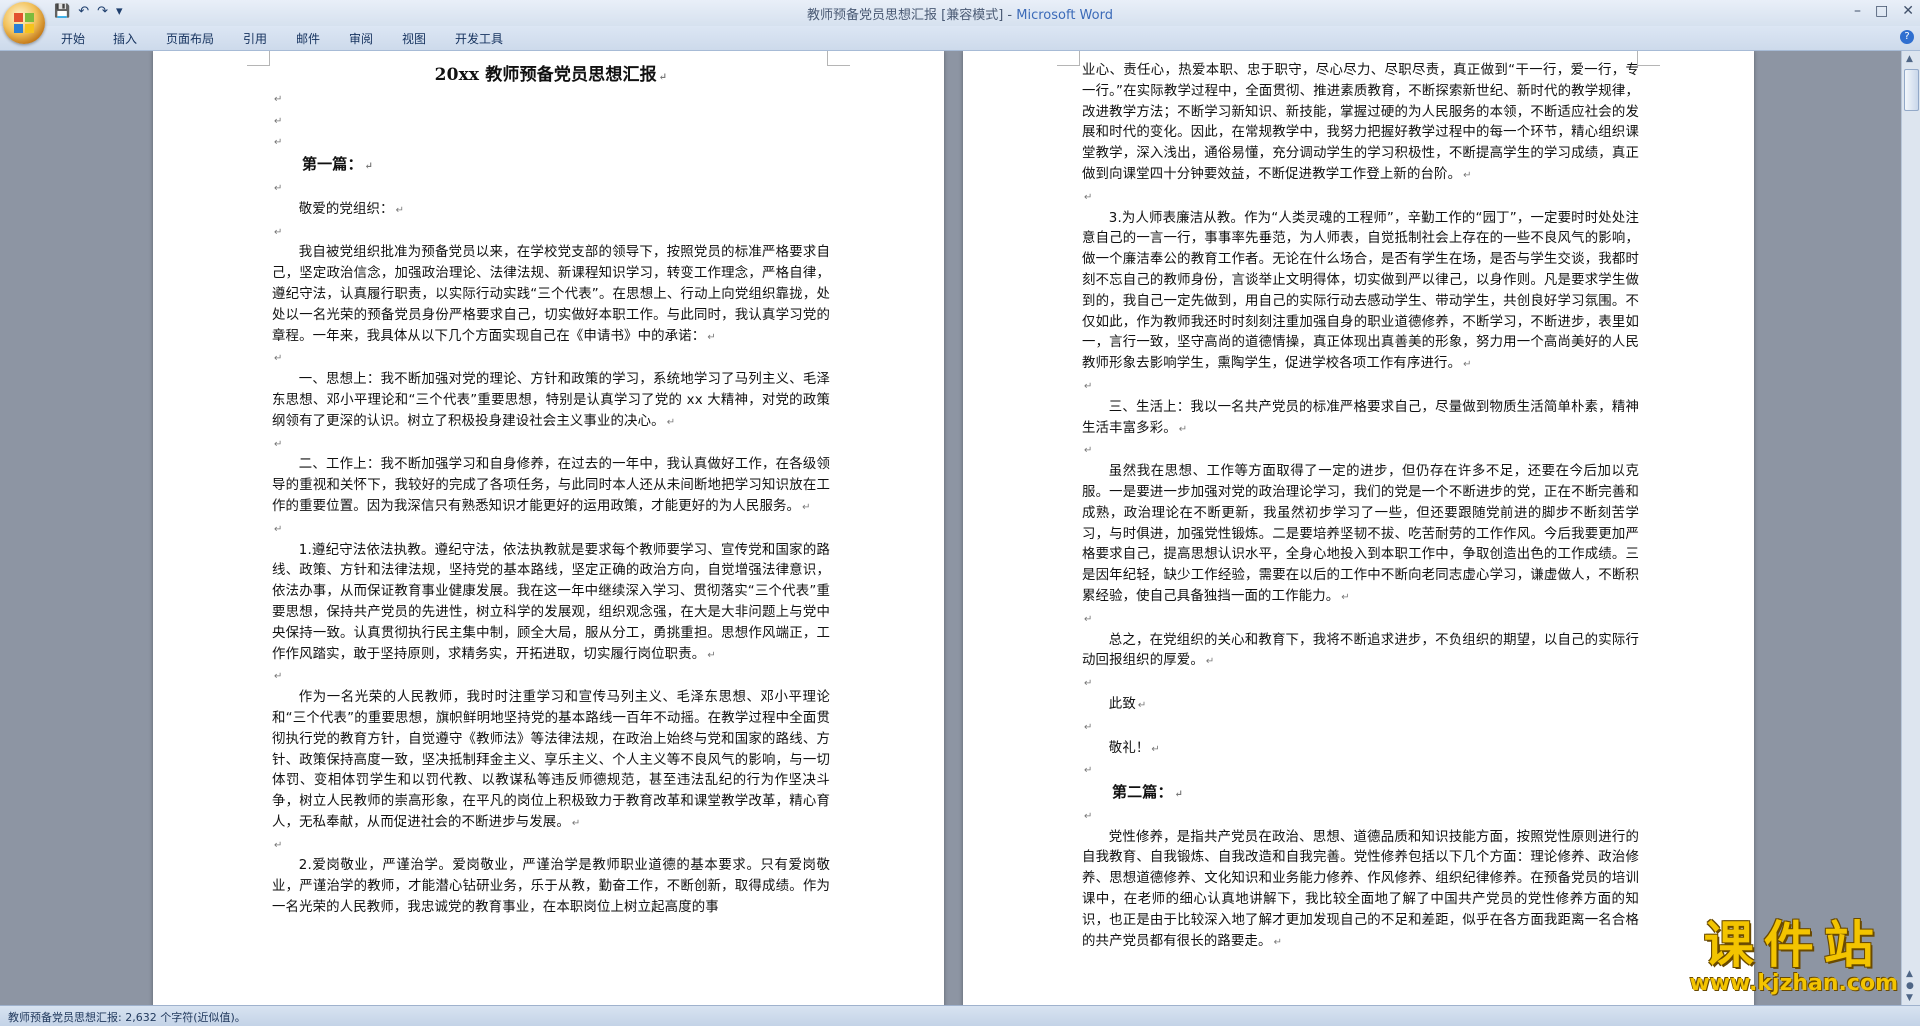 This screenshot has width=1920, height=1026. Describe the element at coordinates (551, 77) in the screenshot. I see `document-title-heading: 20xx 教师预备党员思想汇报 ↵` at that location.